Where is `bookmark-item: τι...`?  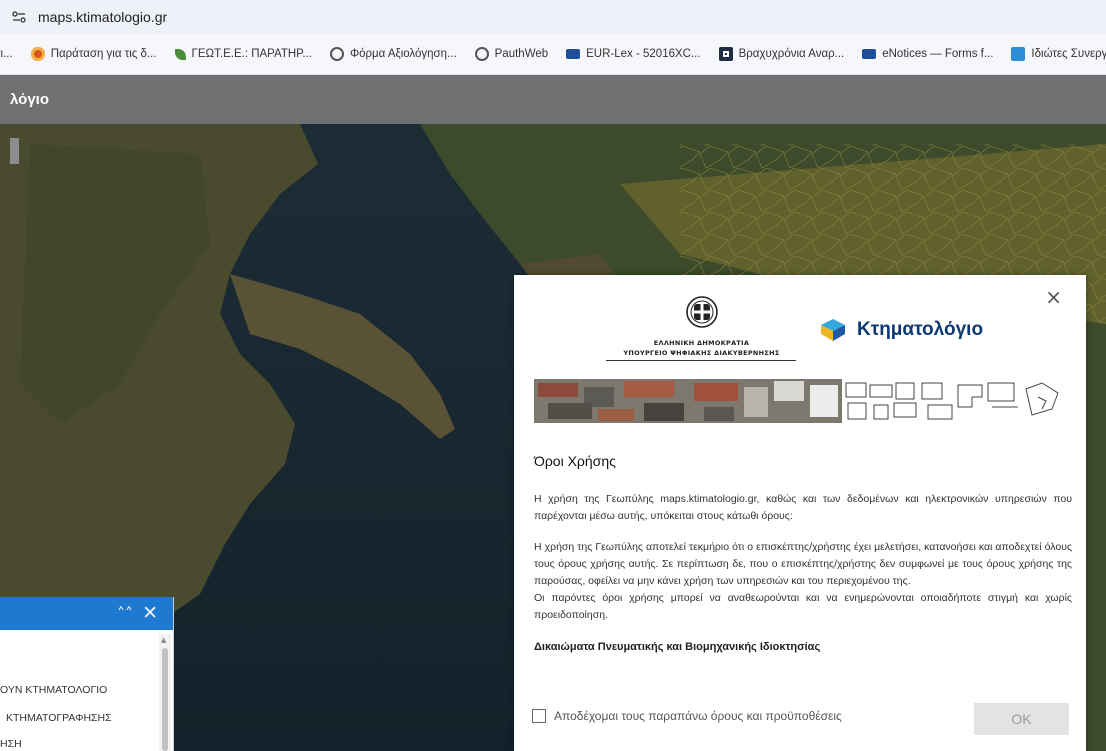
bookmark-item: τι... is located at coordinates (6, 54).